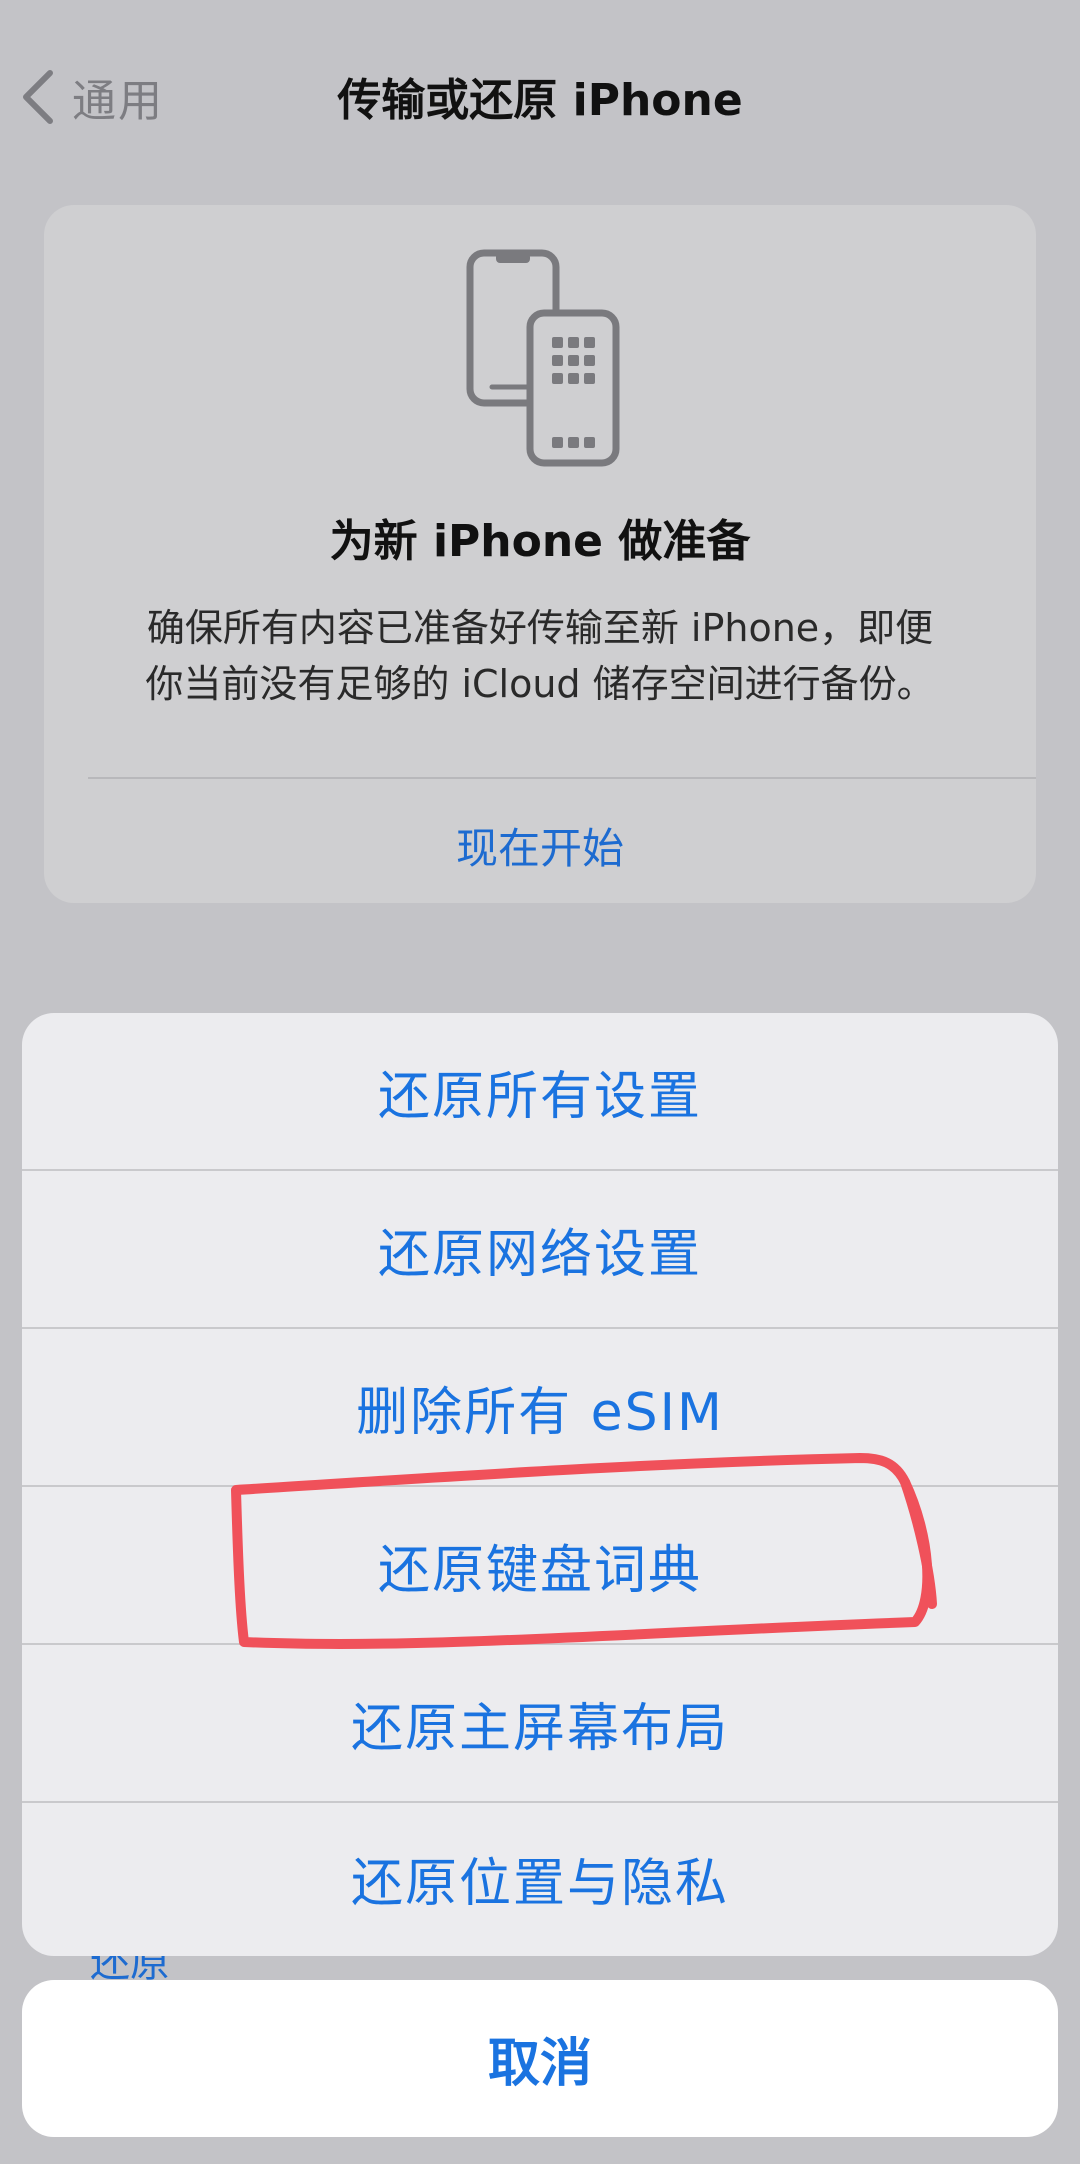 The height and width of the screenshot is (2164, 1080). What do you see at coordinates (540, 2058) in the screenshot?
I see `cancel-button: 取消` at bounding box center [540, 2058].